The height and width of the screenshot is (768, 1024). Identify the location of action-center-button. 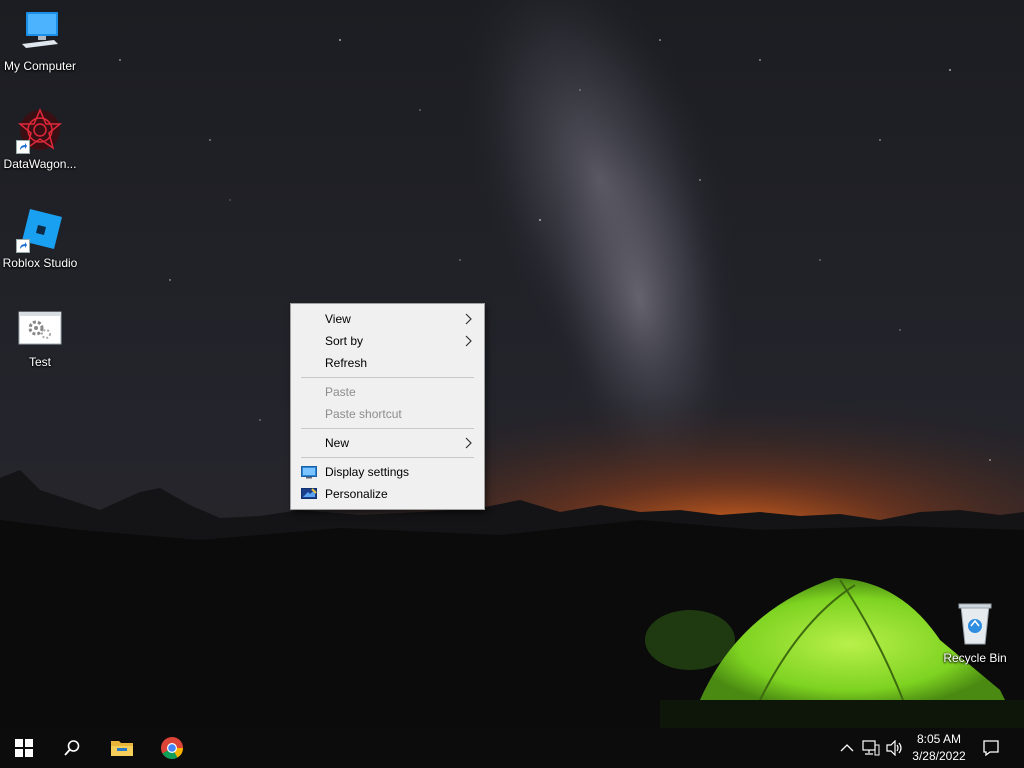
(991, 748).